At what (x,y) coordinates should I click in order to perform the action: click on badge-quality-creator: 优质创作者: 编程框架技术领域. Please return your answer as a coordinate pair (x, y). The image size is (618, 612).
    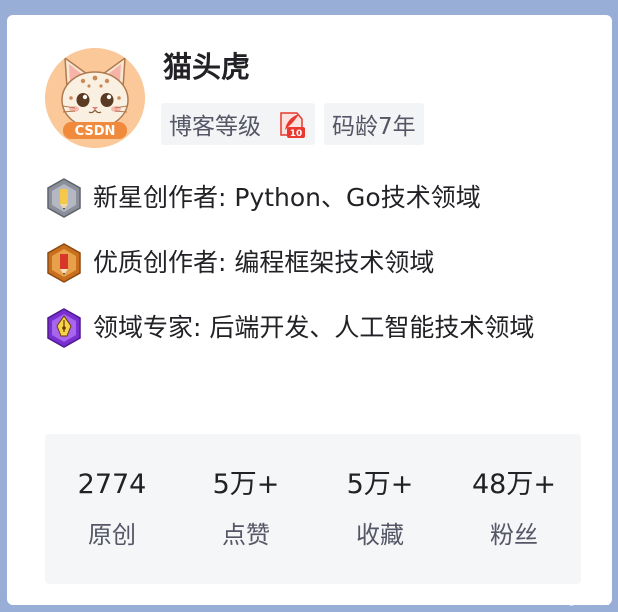
    Looking at the image, I should click on (313, 263).